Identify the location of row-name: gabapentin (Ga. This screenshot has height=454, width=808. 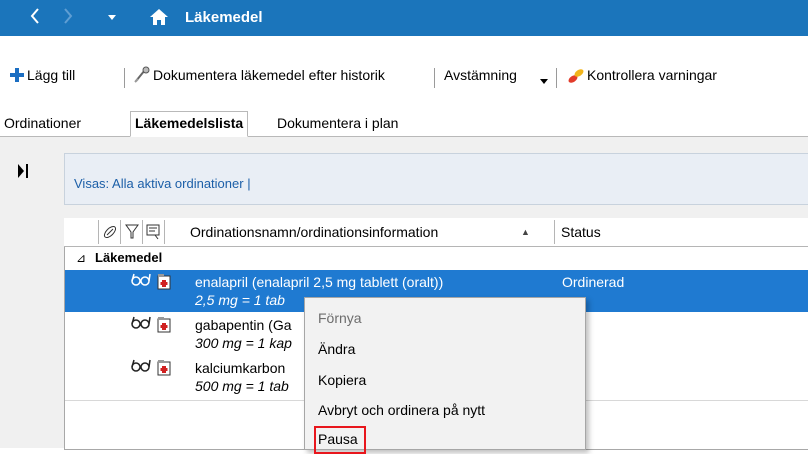
(243, 325).